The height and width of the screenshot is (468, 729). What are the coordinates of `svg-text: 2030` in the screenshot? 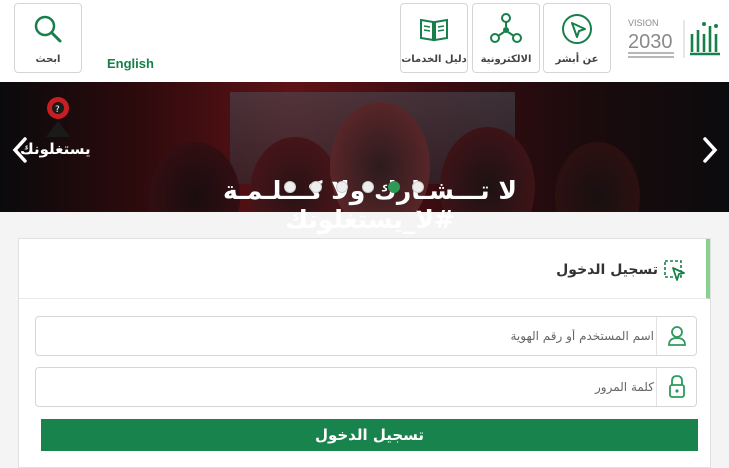 It's located at (650, 42).